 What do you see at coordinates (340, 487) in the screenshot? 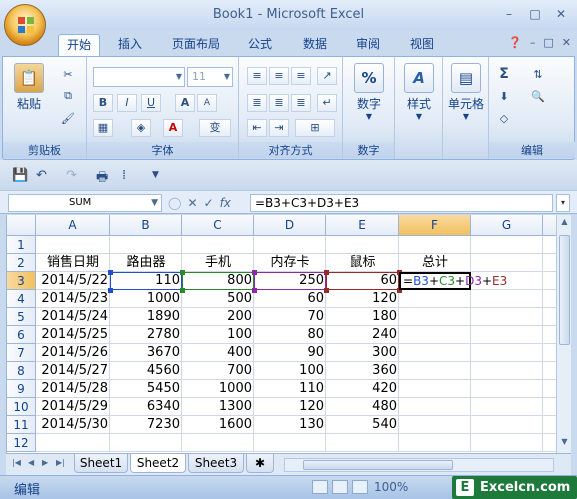
I see `page-layout-view-icon` at bounding box center [340, 487].